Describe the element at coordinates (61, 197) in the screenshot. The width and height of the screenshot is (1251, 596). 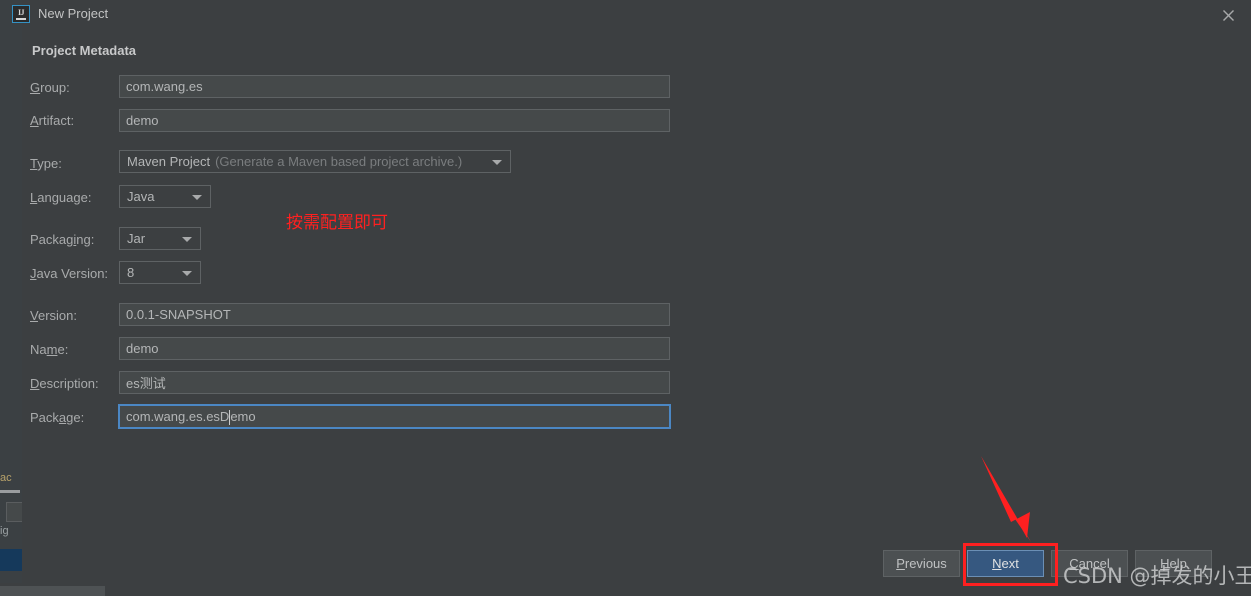
I see `language-label: Language:` at that location.